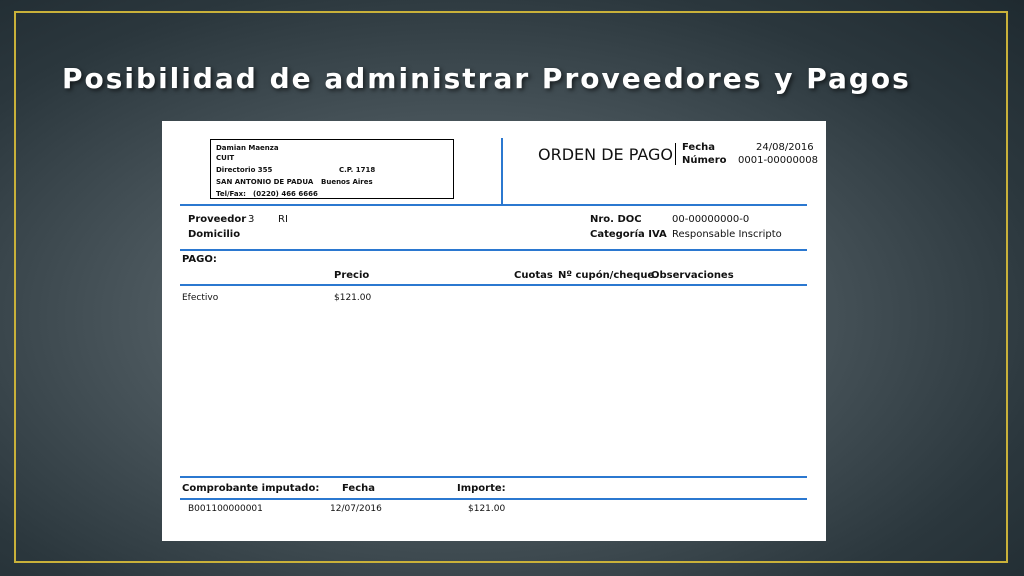  I want to click on title-divider, so click(675, 154).